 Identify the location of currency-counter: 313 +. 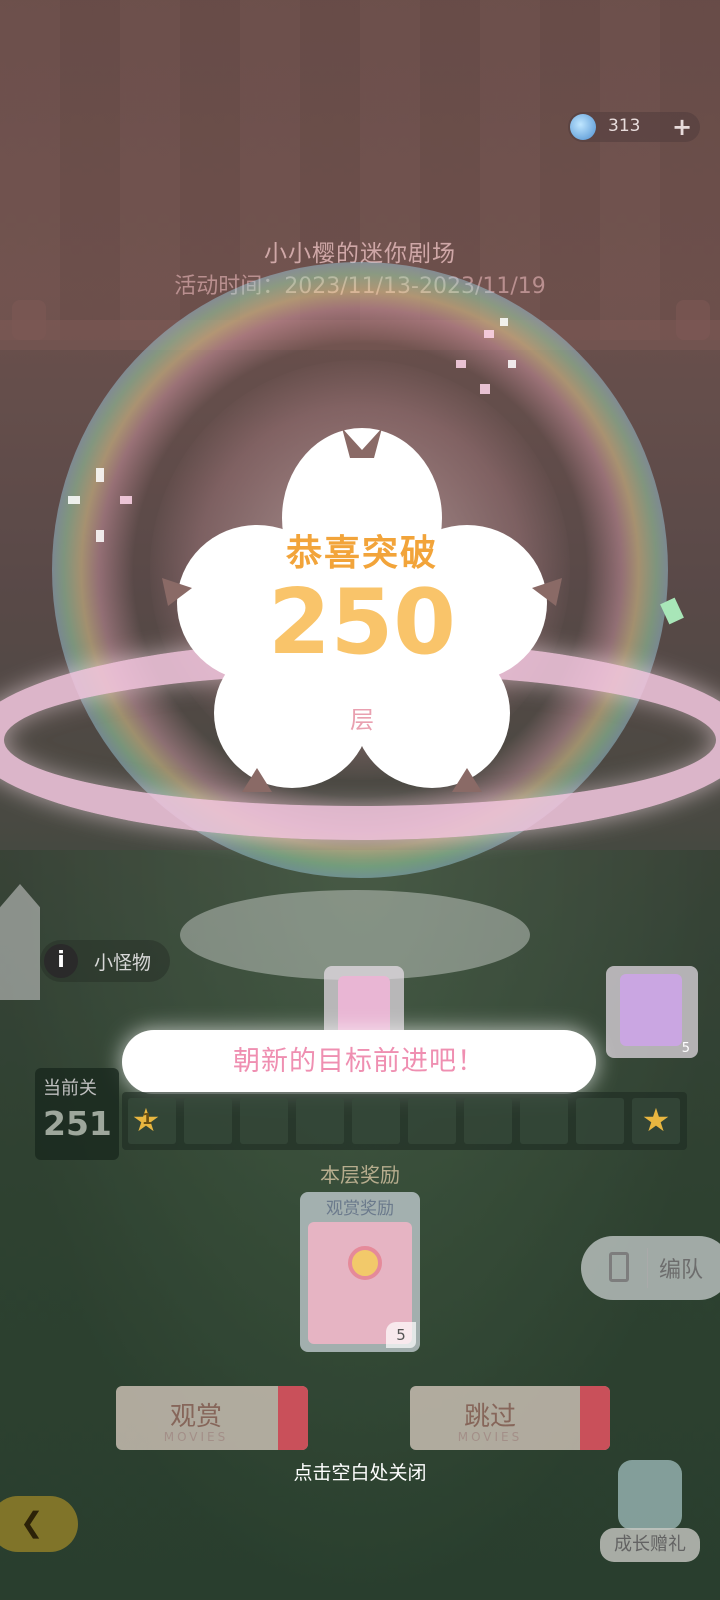
(634, 127).